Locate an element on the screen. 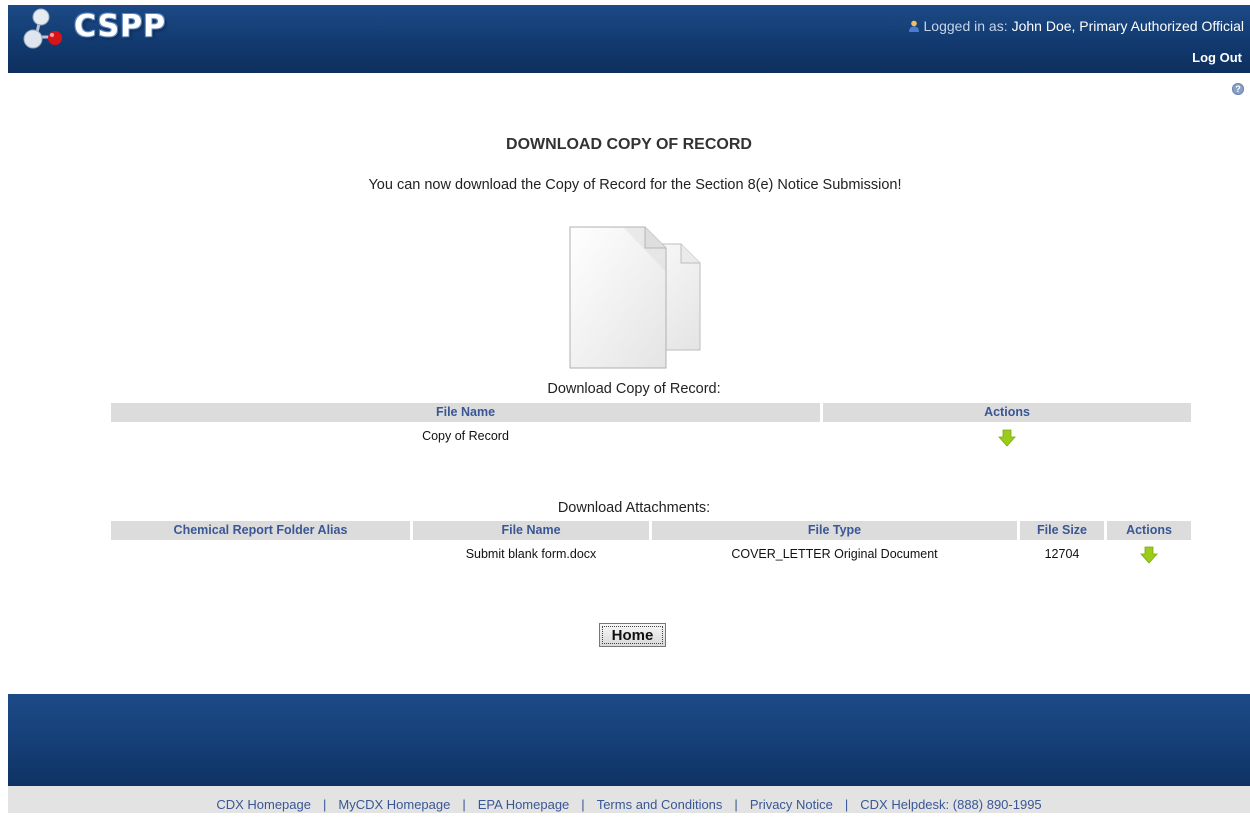 The image size is (1250, 823). footer-link-helpdesk: CDX Helpdesk: (888) 890-1995 is located at coordinates (950, 804).